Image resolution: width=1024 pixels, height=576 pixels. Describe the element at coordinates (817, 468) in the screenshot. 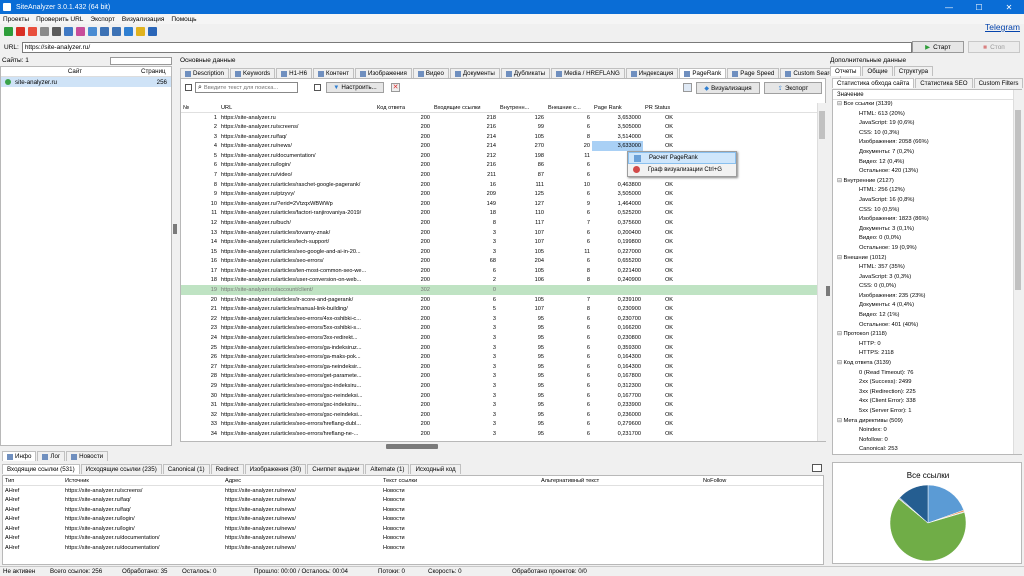

I see `panel-toggle-icon` at that location.